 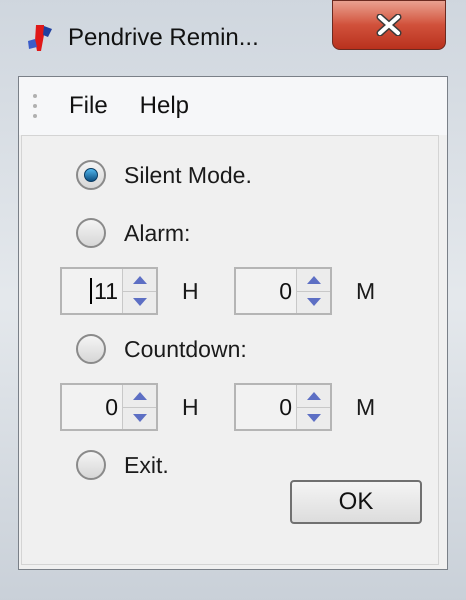 What do you see at coordinates (104, 291) in the screenshot?
I see `spinner-value: 11` at bounding box center [104, 291].